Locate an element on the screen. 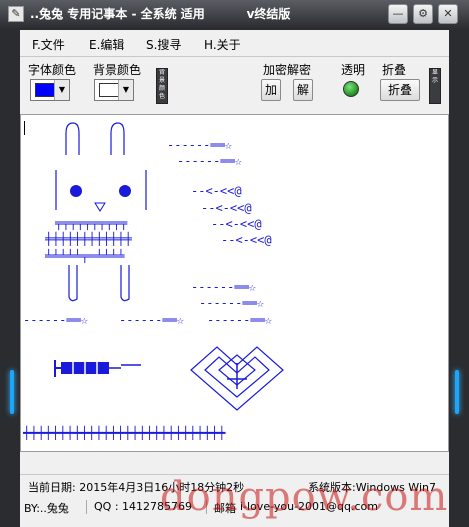 The height and width of the screenshot is (527, 469). side-button-show: 显示 is located at coordinates (435, 86).